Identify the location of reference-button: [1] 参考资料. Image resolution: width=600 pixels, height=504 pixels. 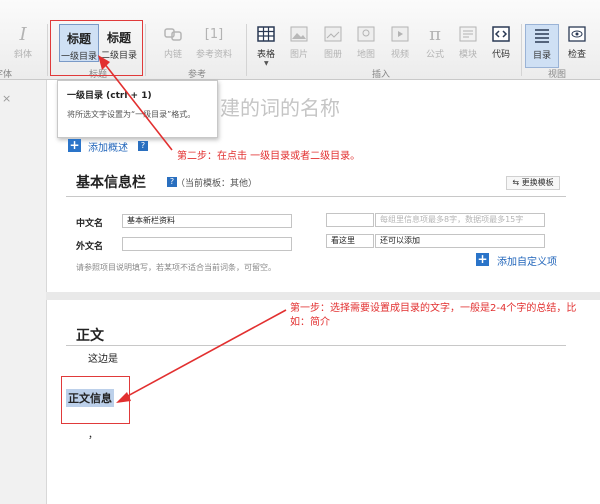
(214, 46).